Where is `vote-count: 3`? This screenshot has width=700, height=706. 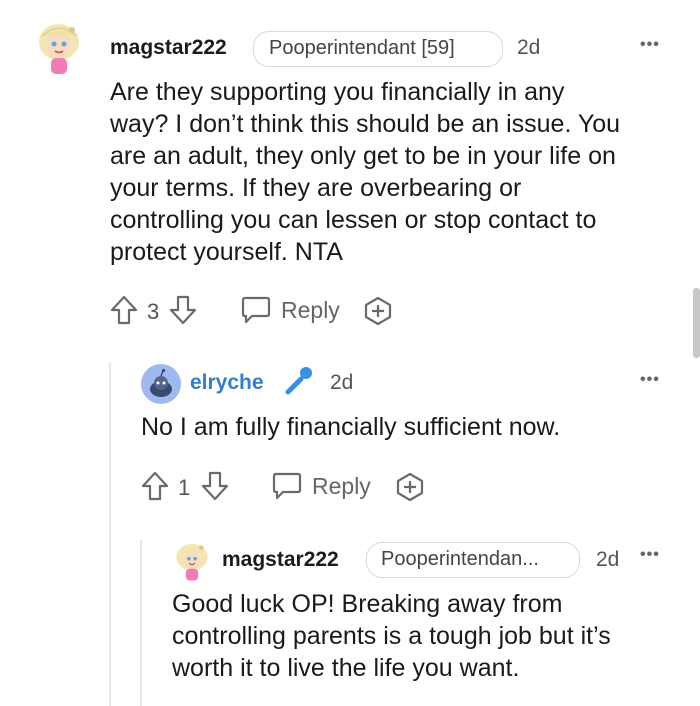
vote-count: 3 is located at coordinates (153, 311).